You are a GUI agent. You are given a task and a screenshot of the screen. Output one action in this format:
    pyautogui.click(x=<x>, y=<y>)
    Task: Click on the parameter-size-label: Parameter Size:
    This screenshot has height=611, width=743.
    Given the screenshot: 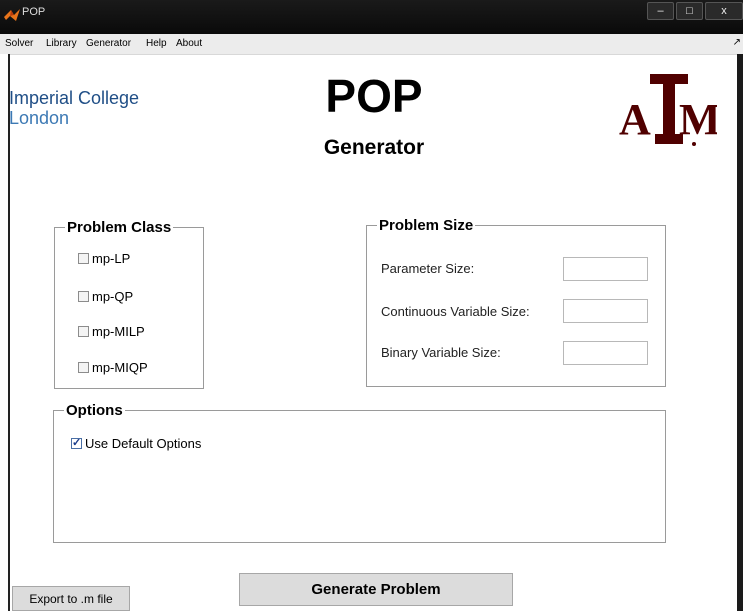 What is the action you would take?
    pyautogui.click(x=428, y=268)
    